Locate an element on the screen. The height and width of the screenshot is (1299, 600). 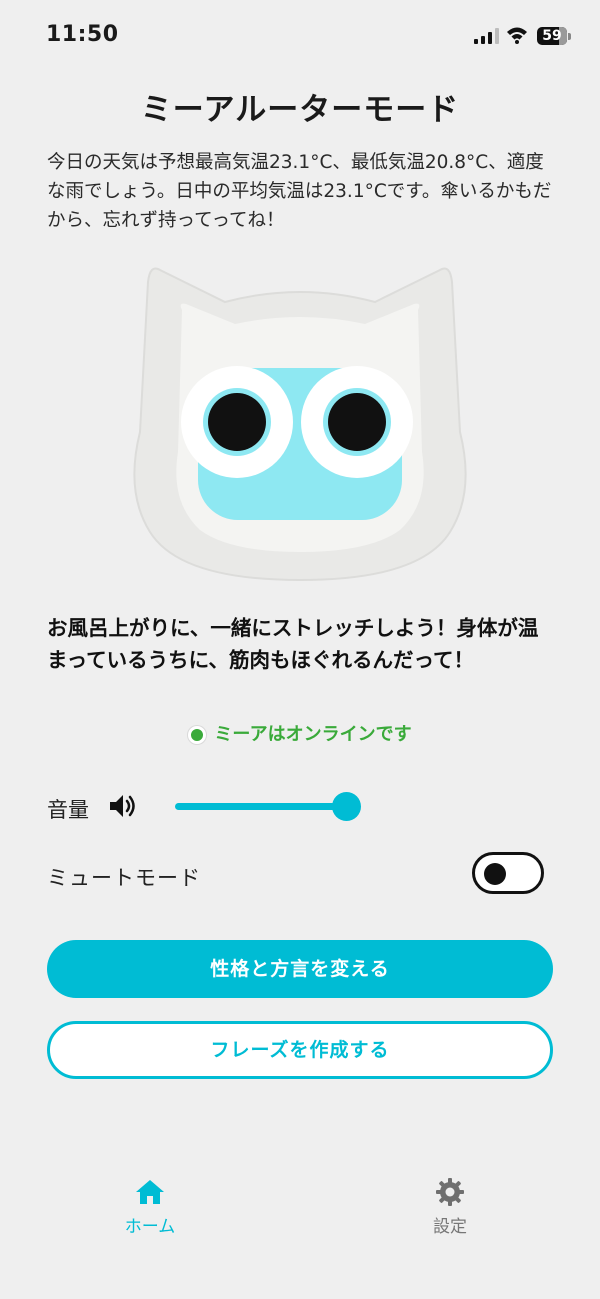
volume-label: 音量 is located at coordinates (68, 810).